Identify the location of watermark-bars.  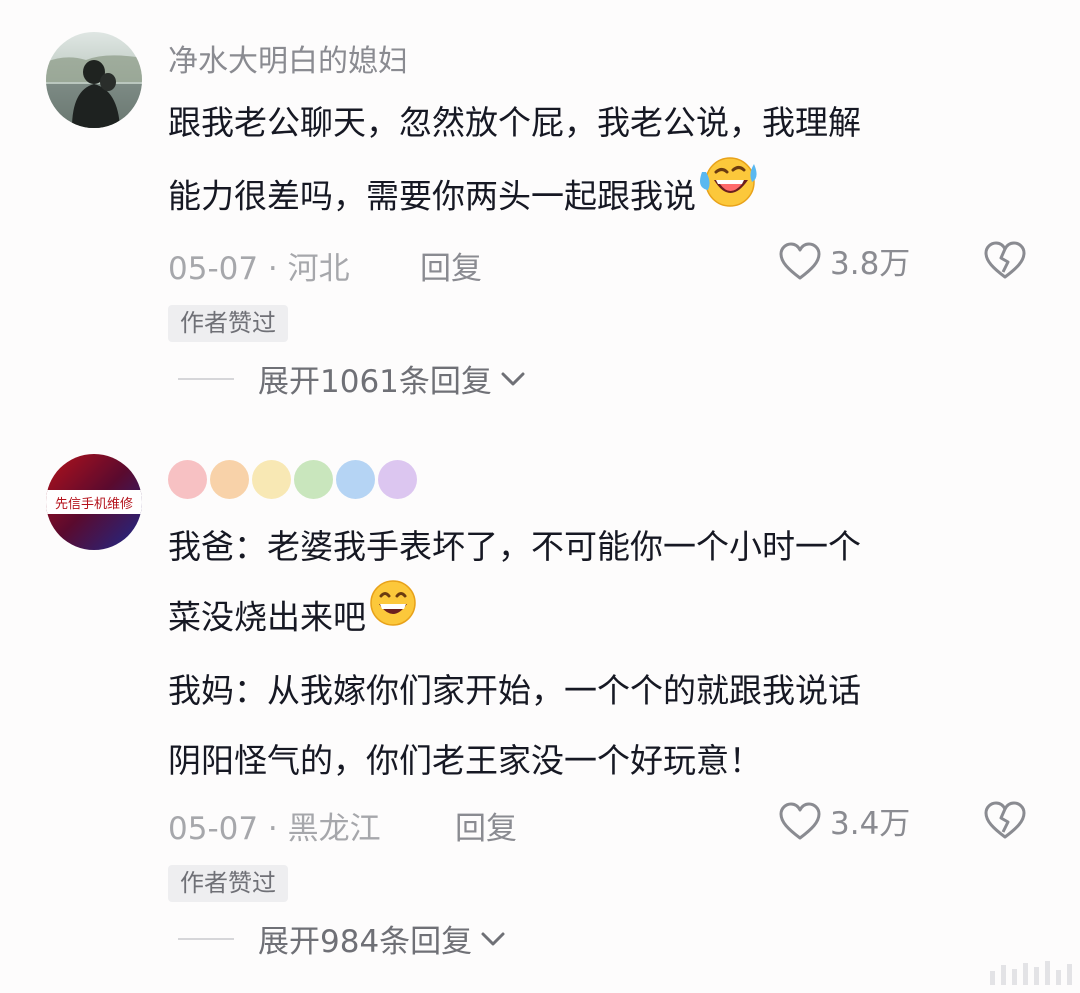
(1031, 973).